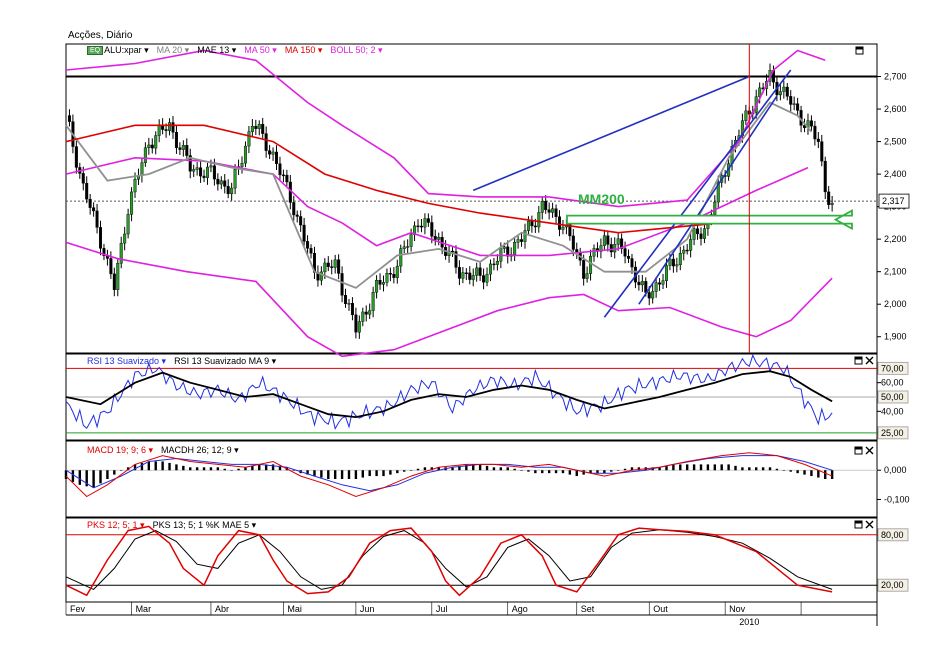 Image resolution: width=950 pixels, height=671 pixels. I want to click on month-label: Out, so click(660, 609).